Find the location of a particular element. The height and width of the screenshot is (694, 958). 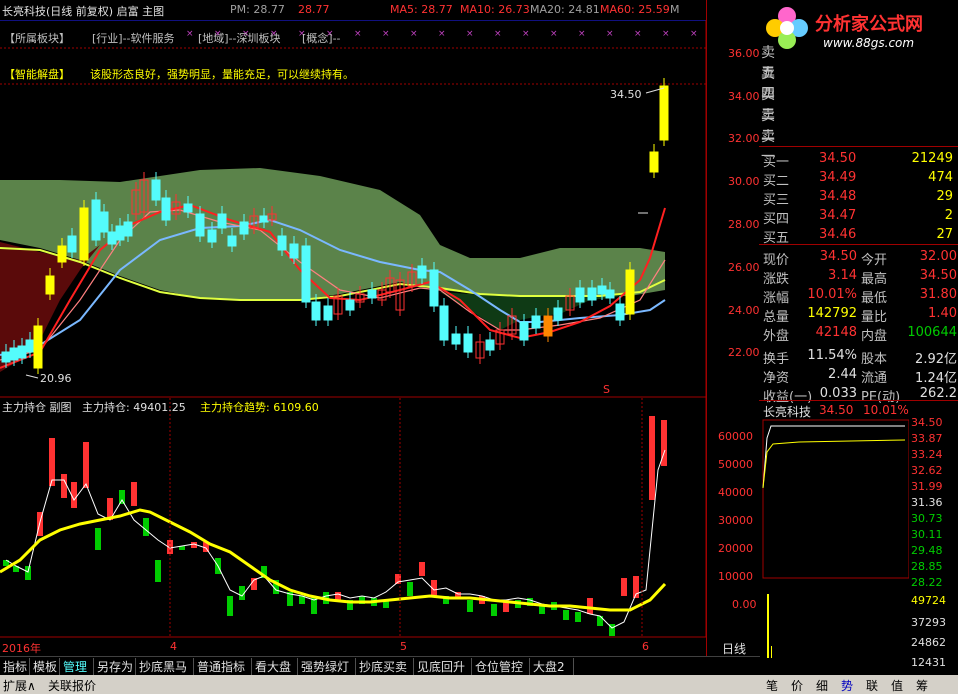

intraday-vol-tick: 37293 is located at coordinates (928, 622).